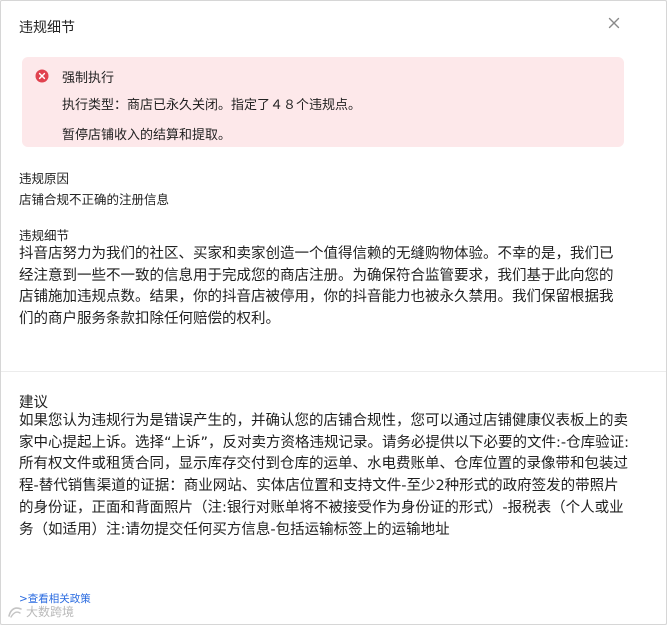 This screenshot has width=667, height=625. I want to click on error-circle-icon, so click(42, 75).